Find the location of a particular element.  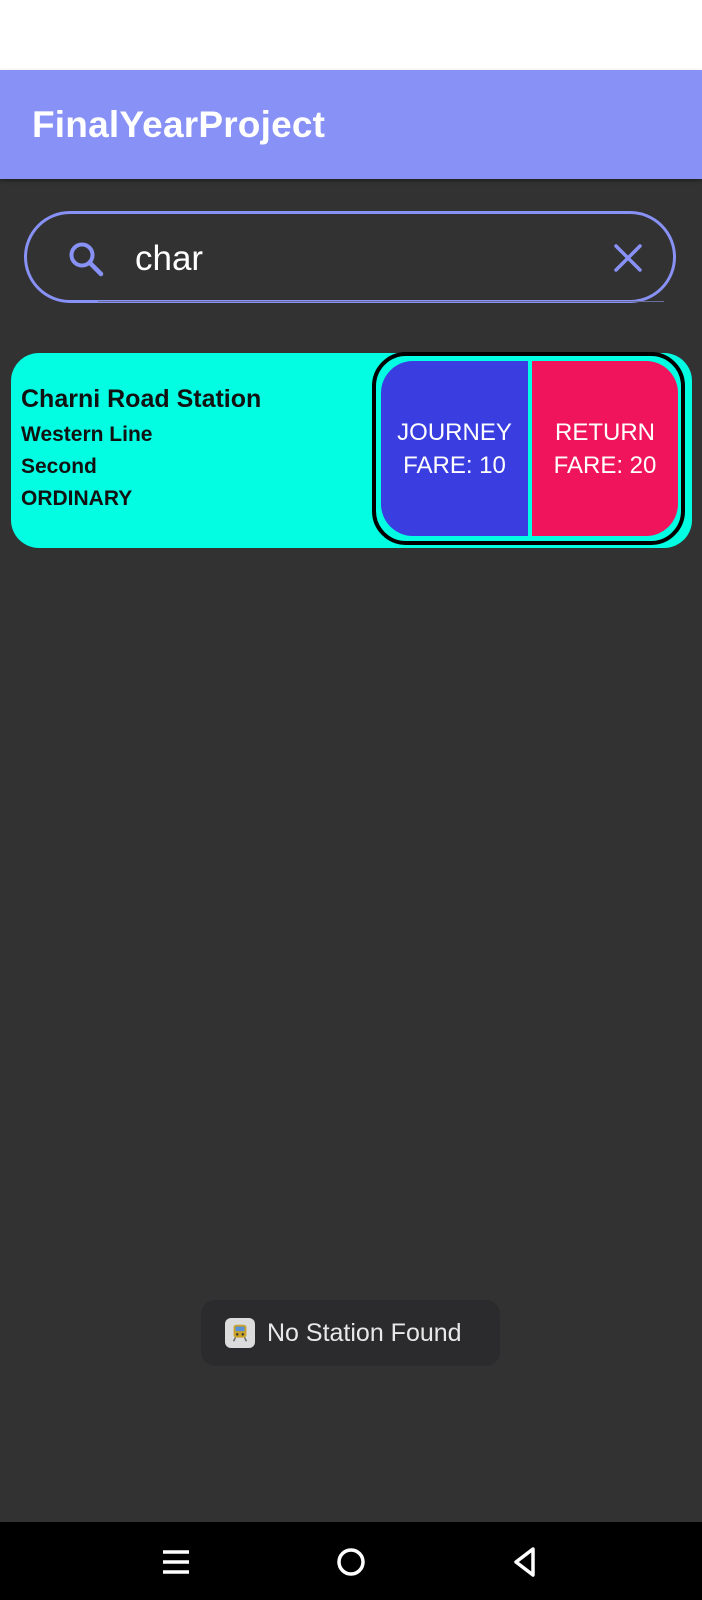

status-bar is located at coordinates (351, 35).